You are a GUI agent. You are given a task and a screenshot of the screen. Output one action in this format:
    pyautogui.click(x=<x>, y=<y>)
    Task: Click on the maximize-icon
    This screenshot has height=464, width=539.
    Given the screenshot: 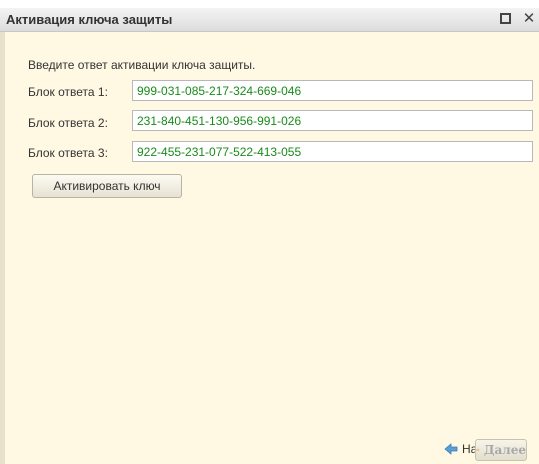 What is the action you would take?
    pyautogui.click(x=506, y=19)
    